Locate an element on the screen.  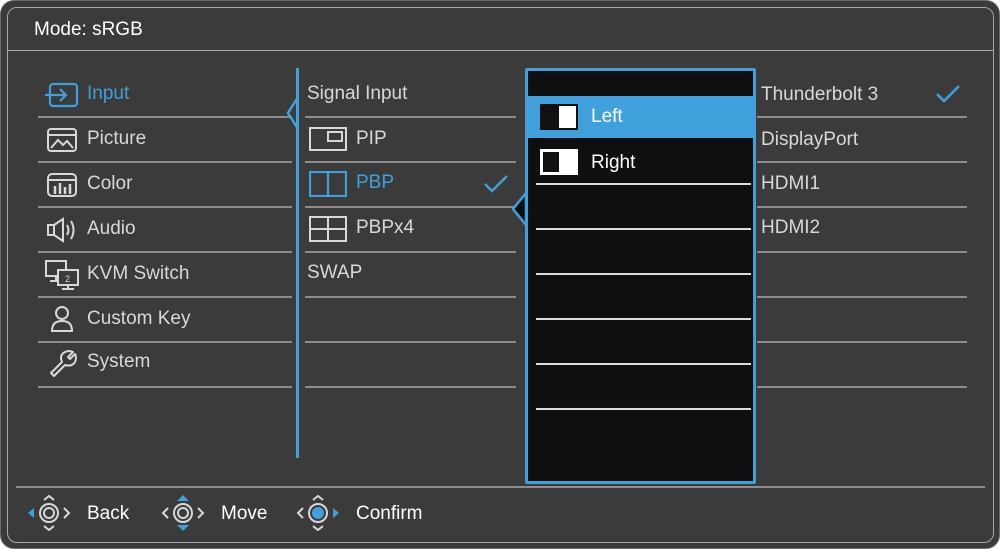
svg-text: 2 is located at coordinates (67, 279).